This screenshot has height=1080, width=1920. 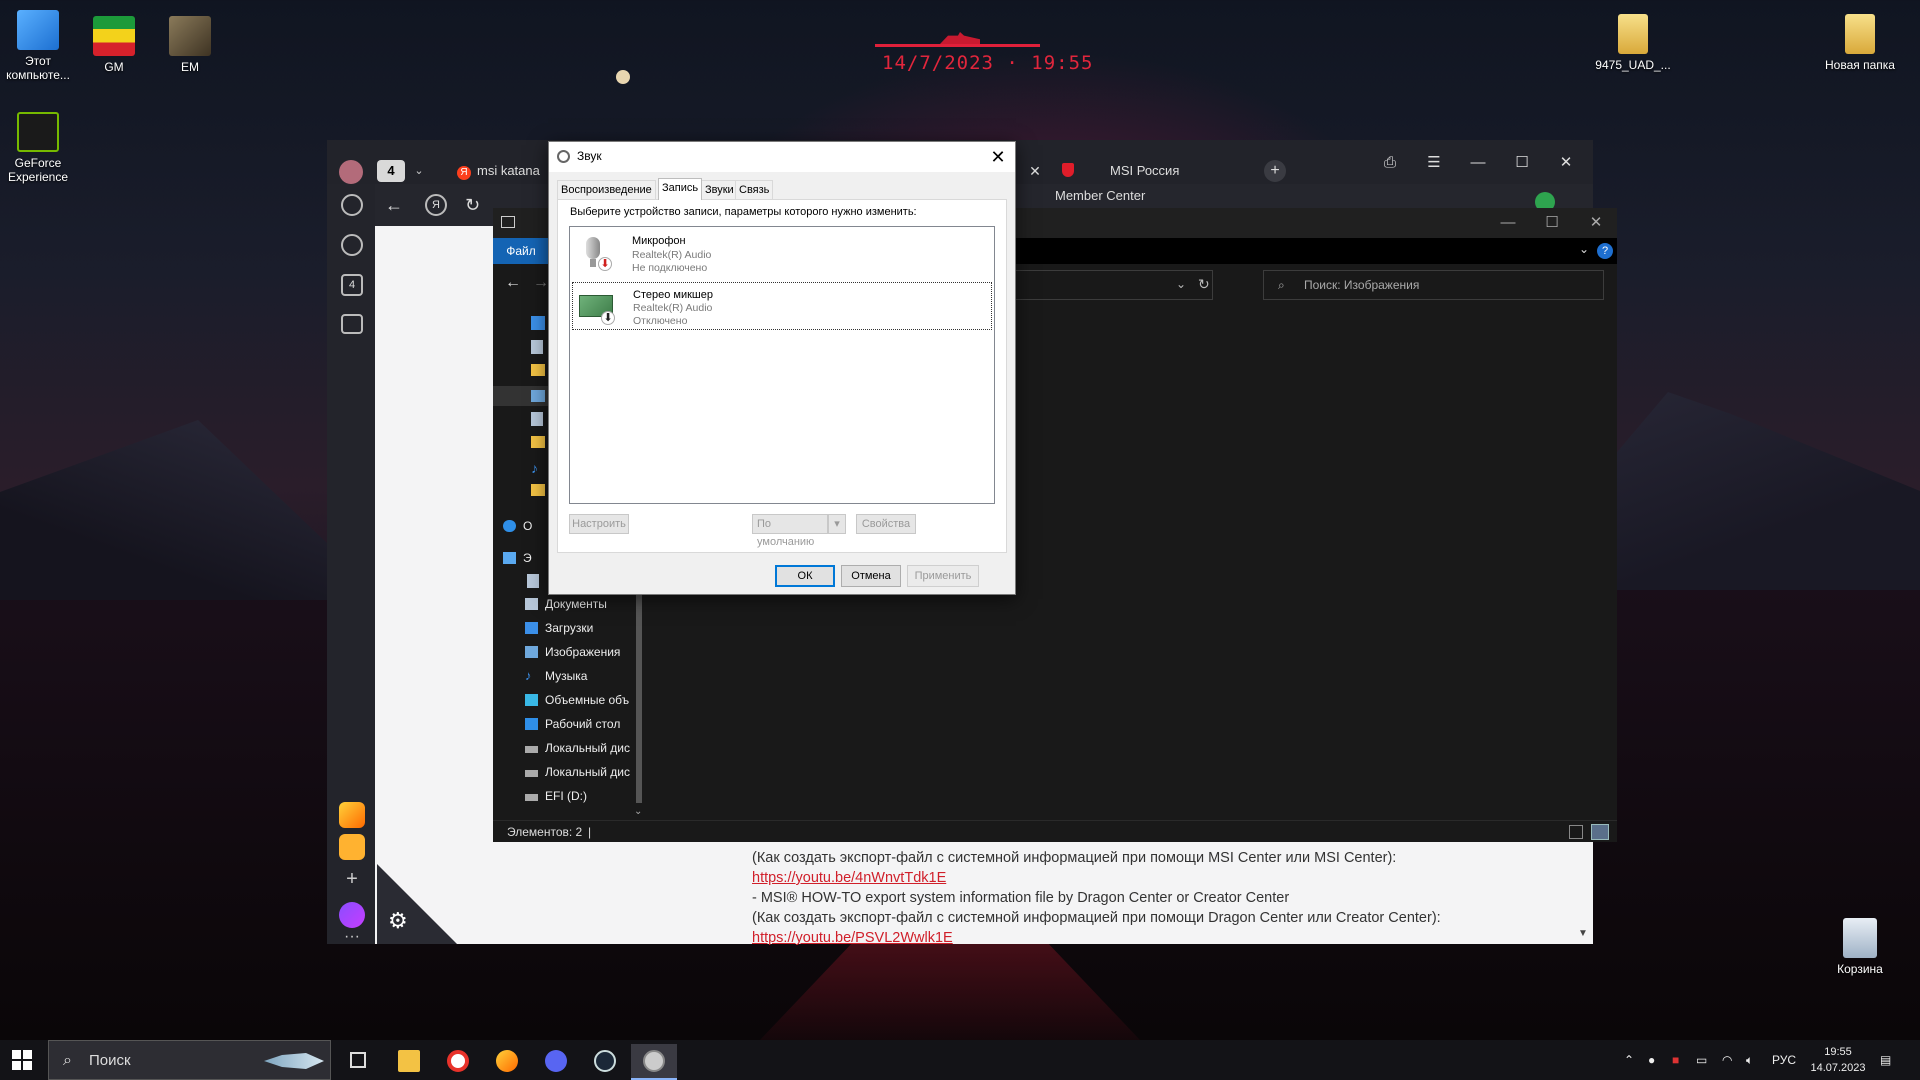 I want to click on refresh-icon: ↻, so click(x=1204, y=284).